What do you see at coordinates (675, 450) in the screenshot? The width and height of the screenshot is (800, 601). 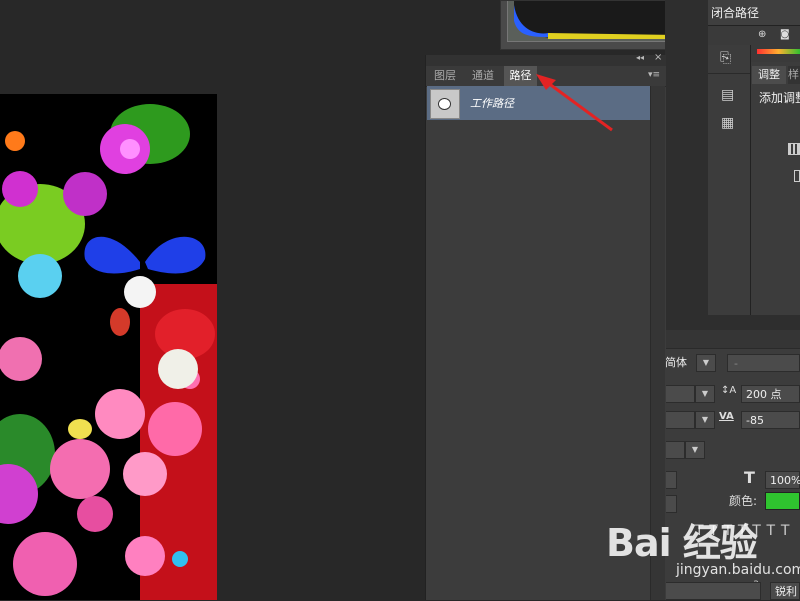 I see `misc-field` at bounding box center [675, 450].